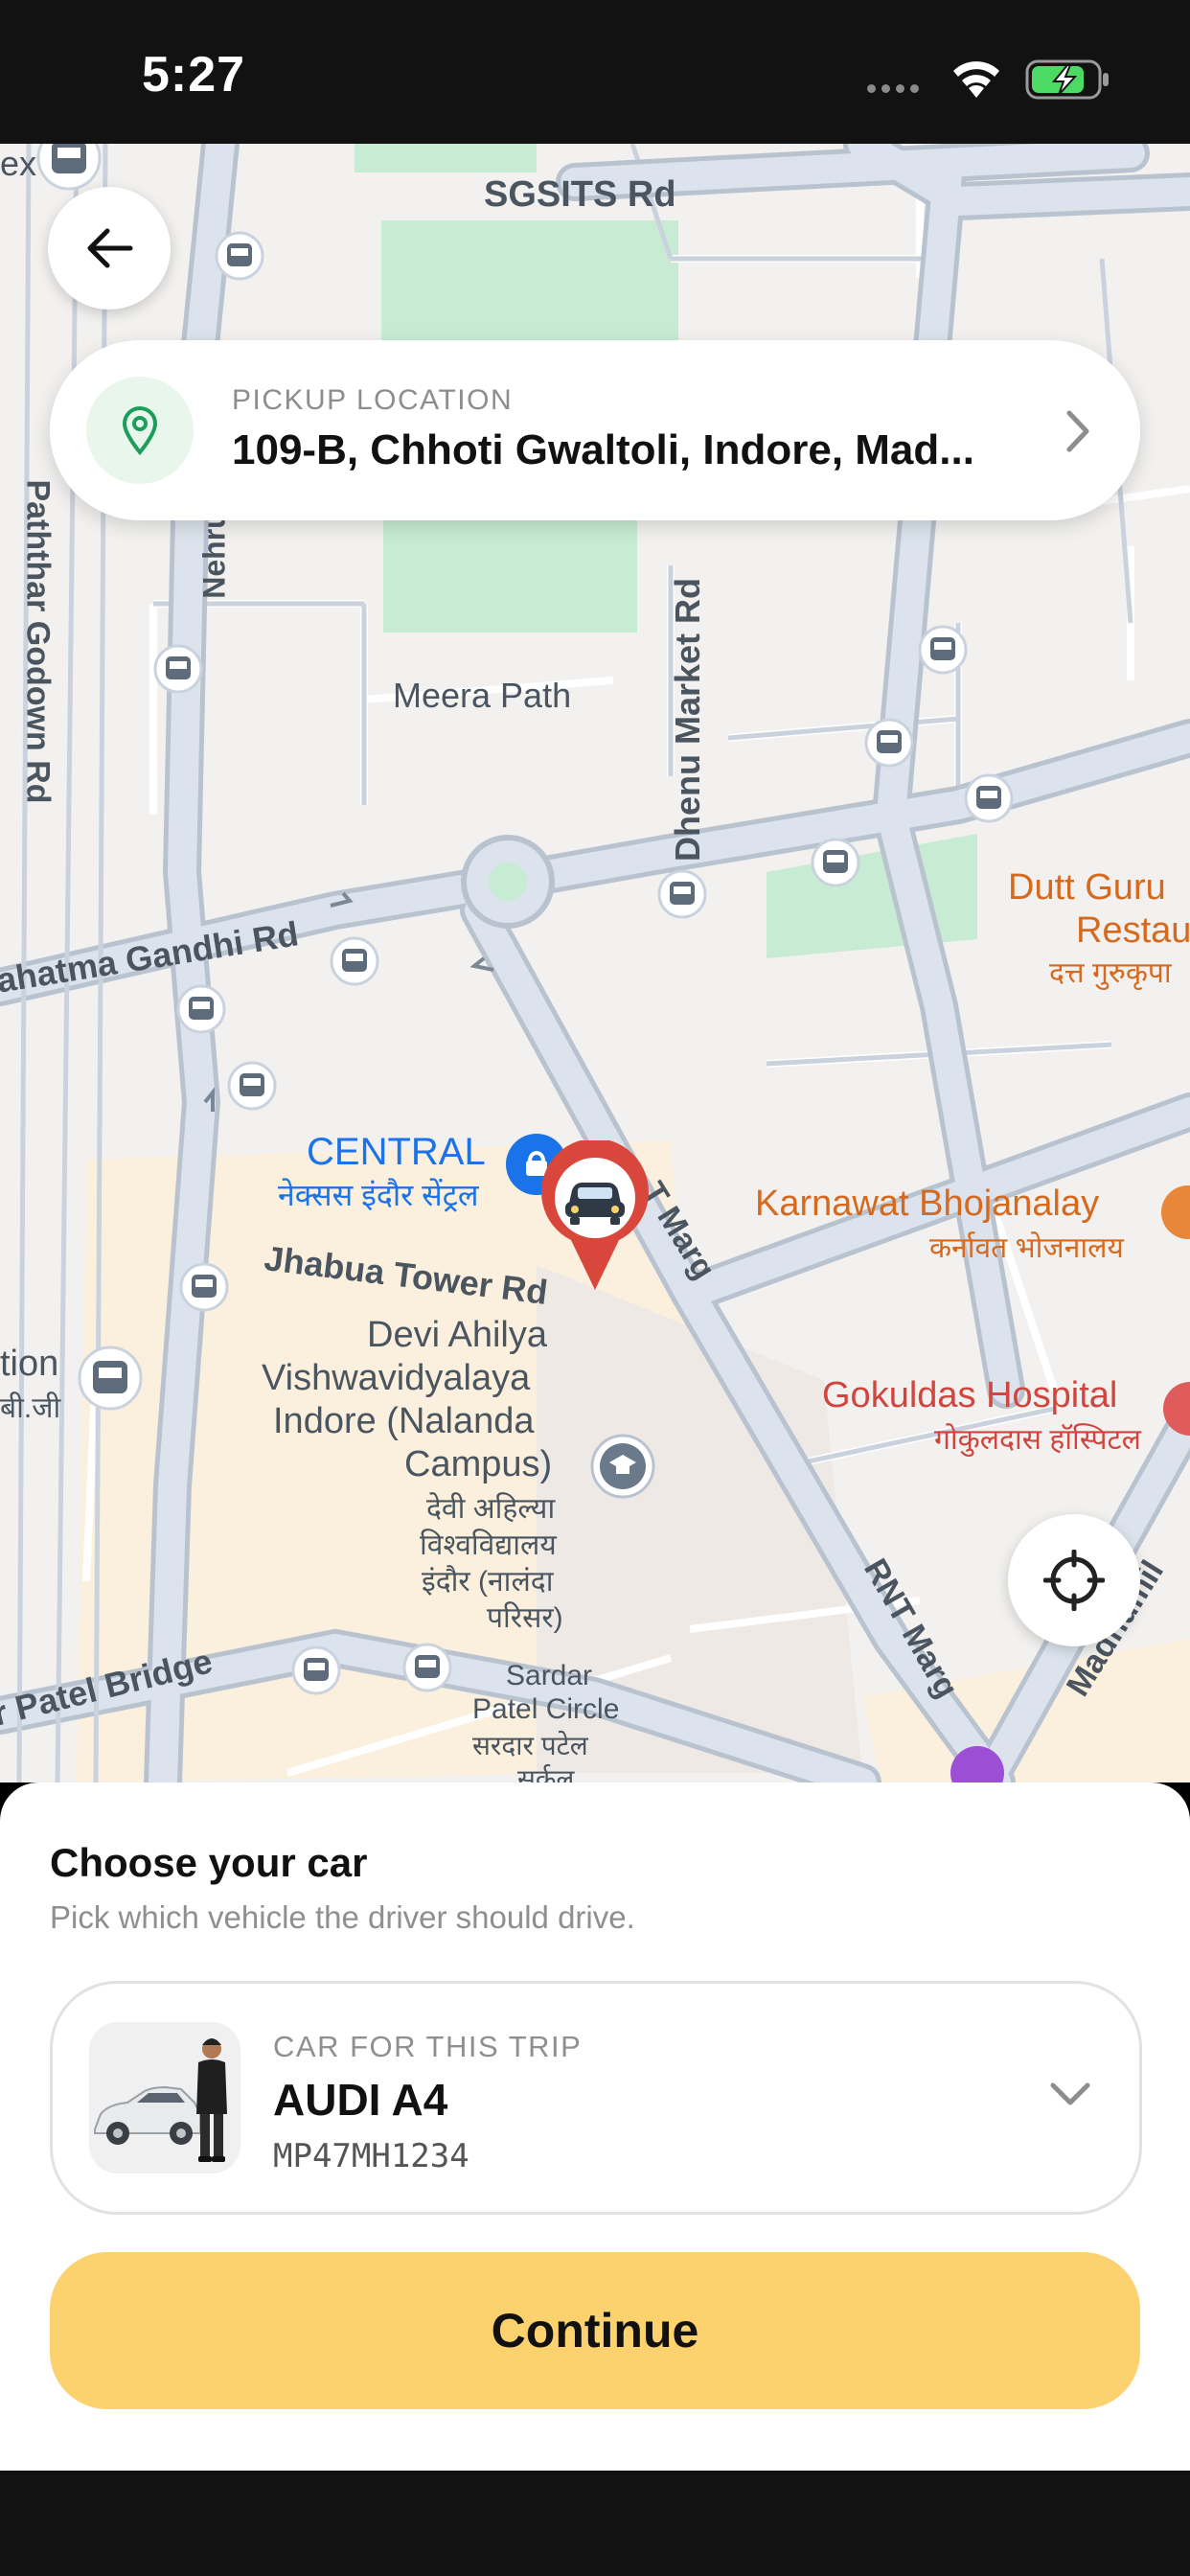 Image resolution: width=1190 pixels, height=2576 pixels. Describe the element at coordinates (31, 1408) in the screenshot. I see `poi-label: बी.जी` at that location.